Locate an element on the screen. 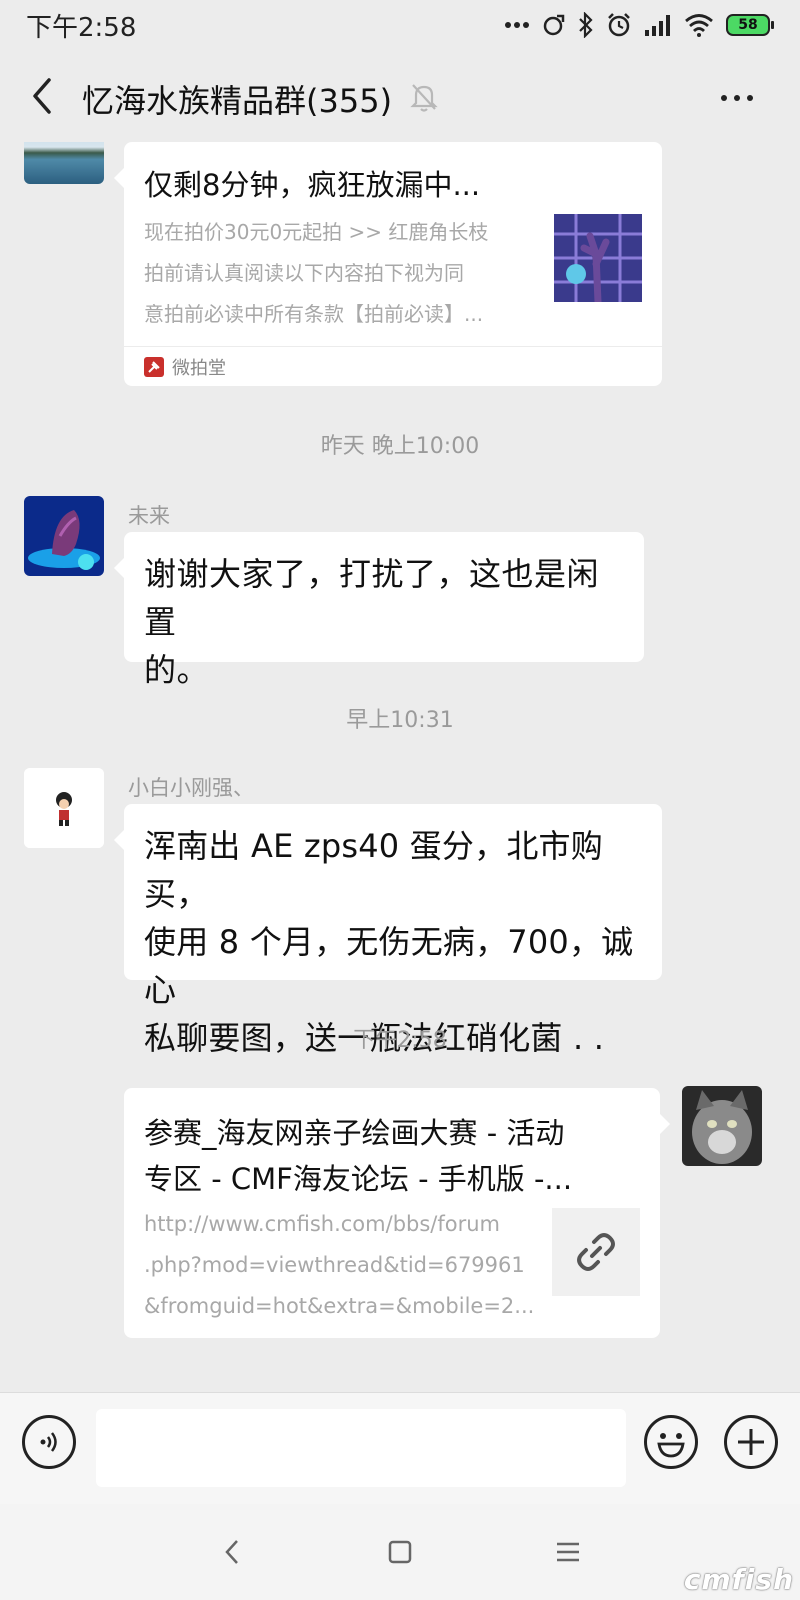  card-source: 微拍堂 is located at coordinates (393, 366).